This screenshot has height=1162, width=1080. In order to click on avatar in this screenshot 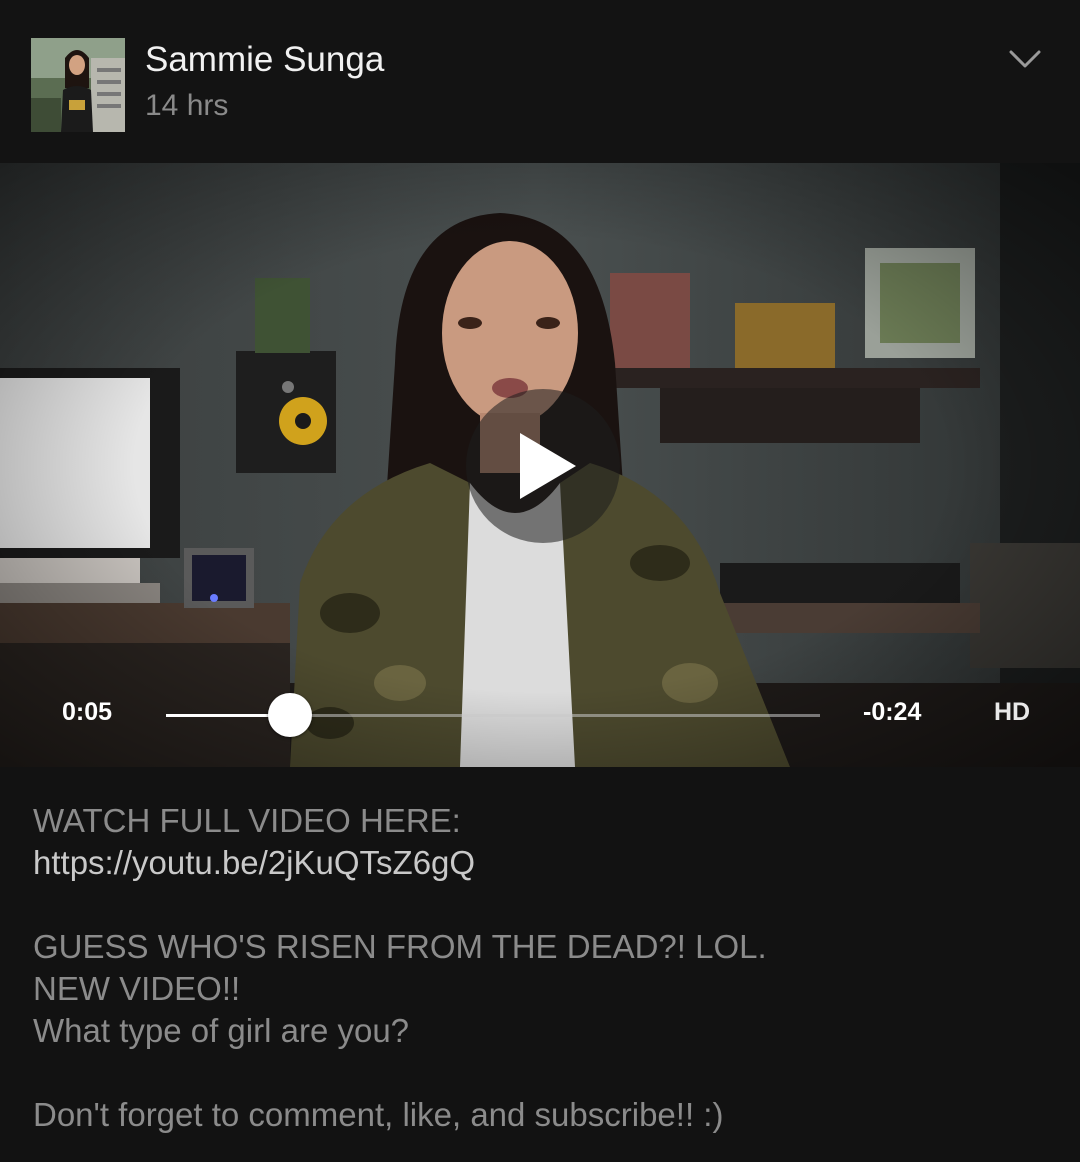, I will do `click(78, 85)`.